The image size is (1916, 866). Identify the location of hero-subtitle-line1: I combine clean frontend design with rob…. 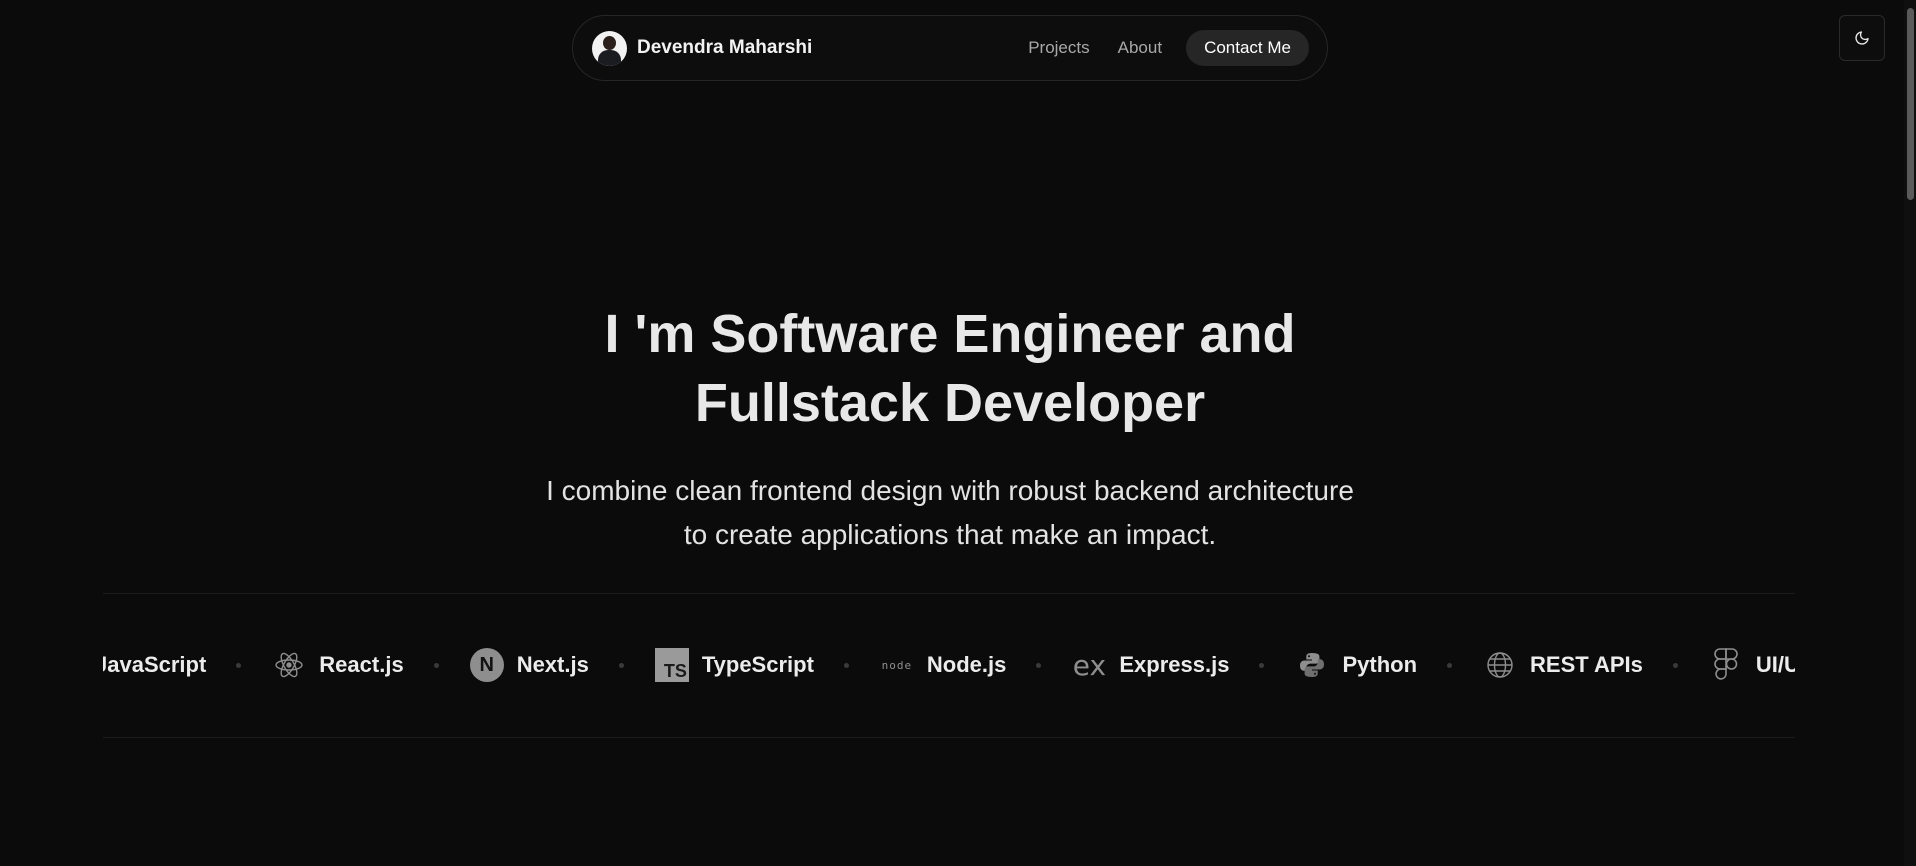
(950, 490).